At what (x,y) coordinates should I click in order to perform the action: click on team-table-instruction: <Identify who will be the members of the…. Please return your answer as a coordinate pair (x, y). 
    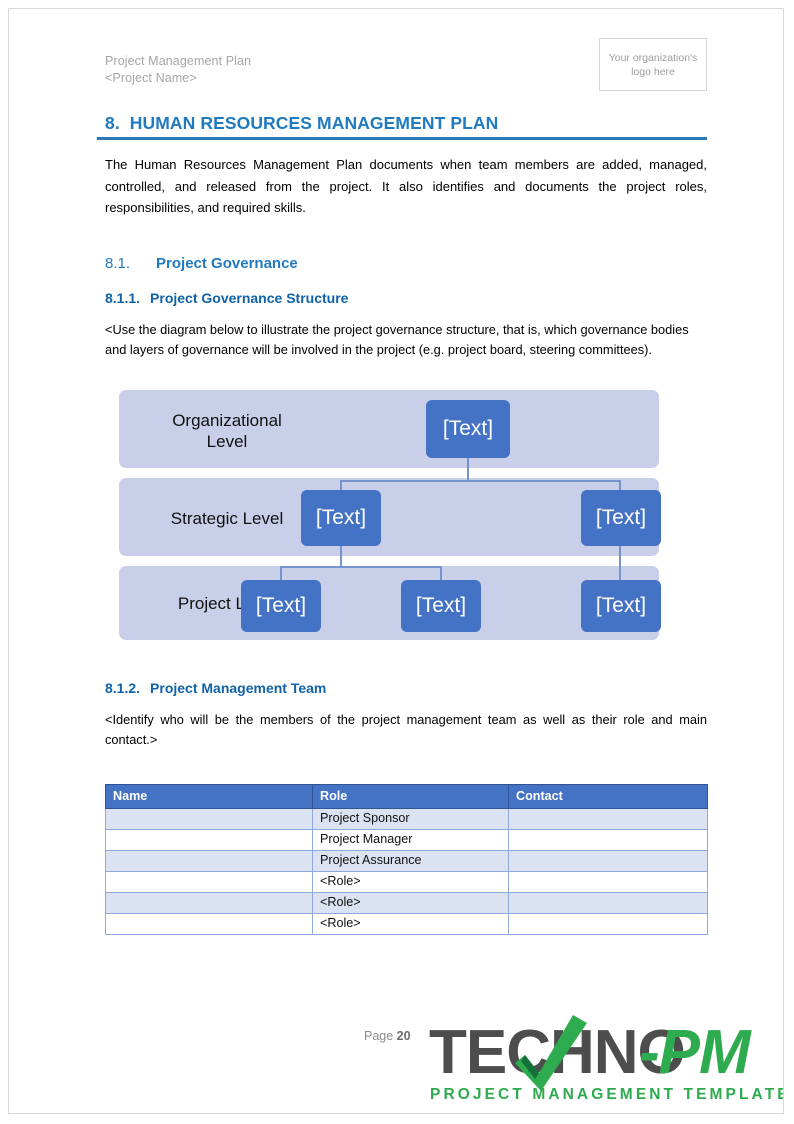
    Looking at the image, I should click on (406, 729).